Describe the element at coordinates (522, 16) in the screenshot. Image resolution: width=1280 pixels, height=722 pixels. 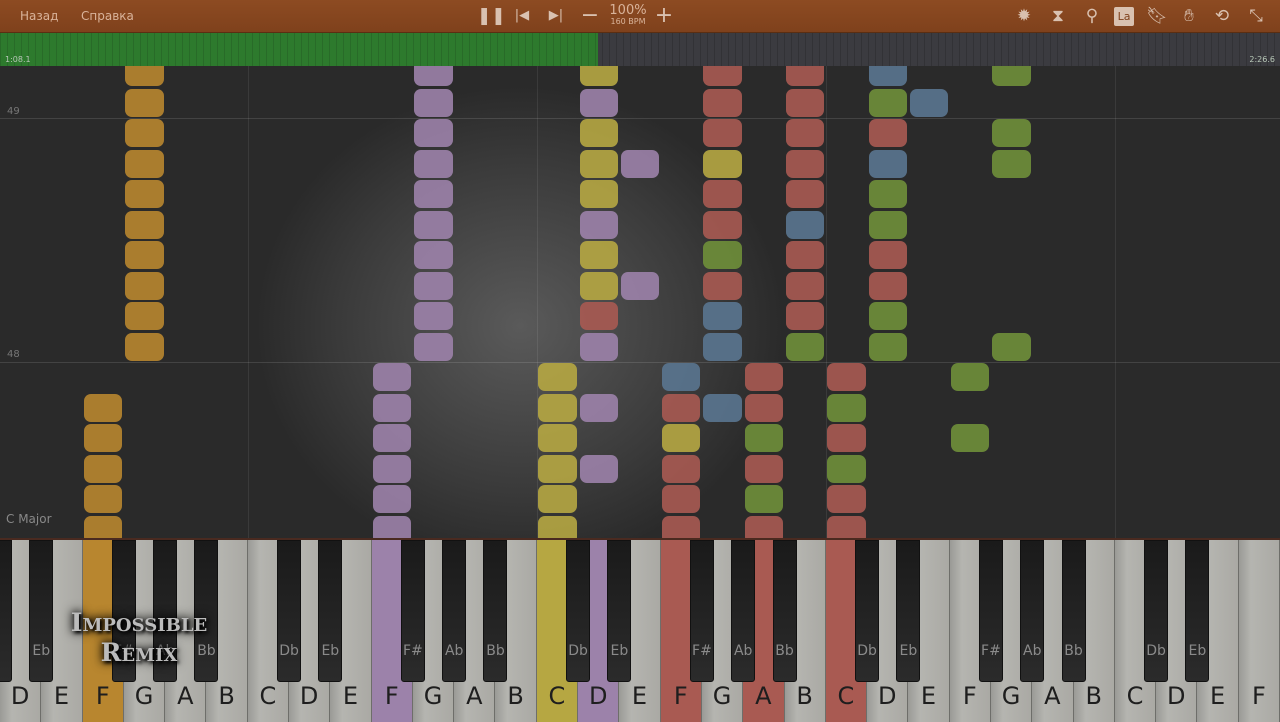
I see `skip-back-icon: |◀` at that location.